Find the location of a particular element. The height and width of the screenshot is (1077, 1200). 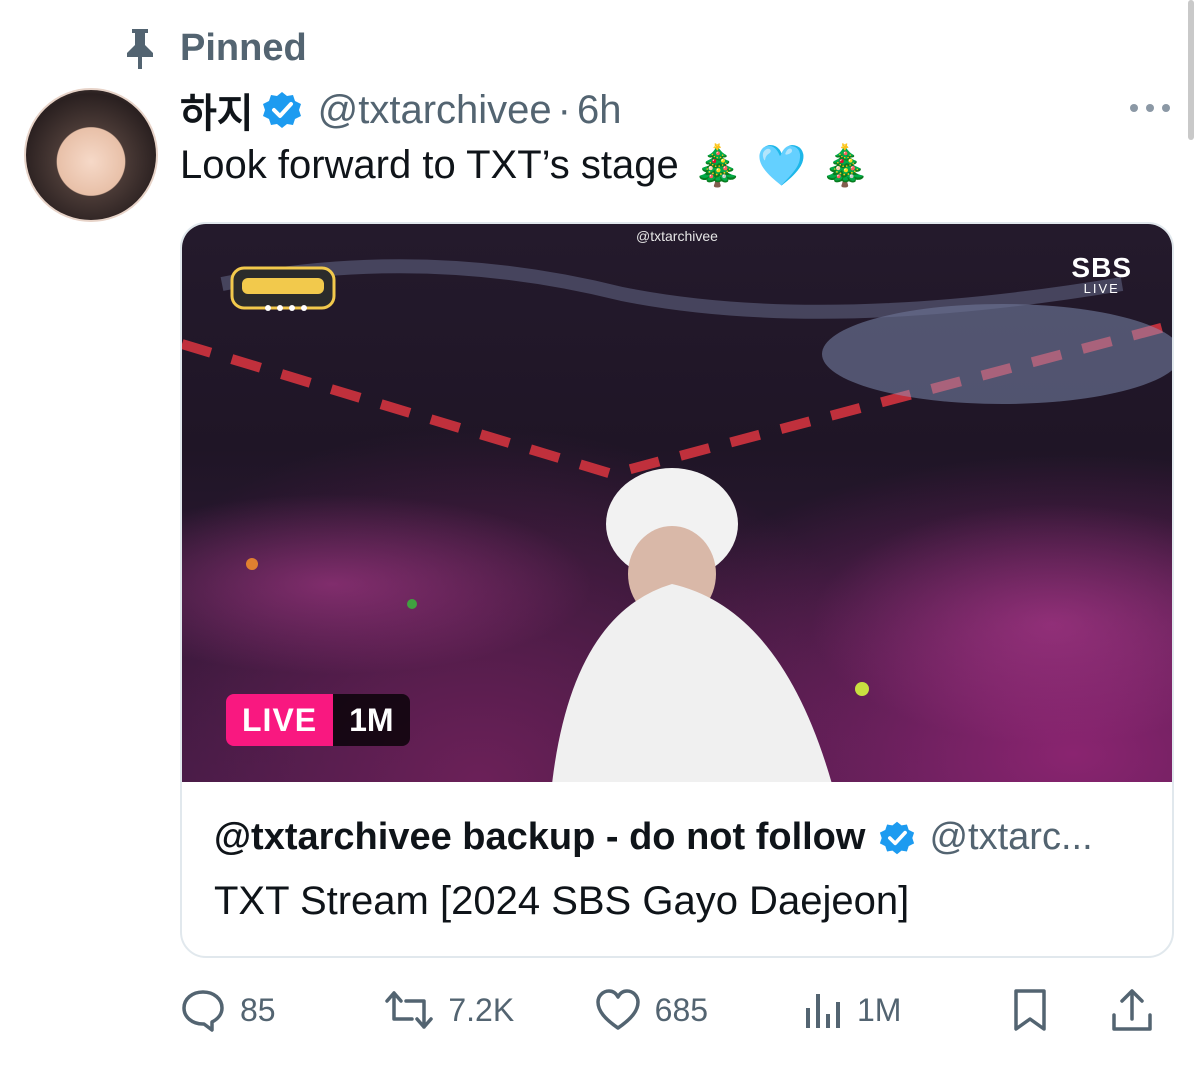

like-button: 685 is located at coordinates (699, 1010).